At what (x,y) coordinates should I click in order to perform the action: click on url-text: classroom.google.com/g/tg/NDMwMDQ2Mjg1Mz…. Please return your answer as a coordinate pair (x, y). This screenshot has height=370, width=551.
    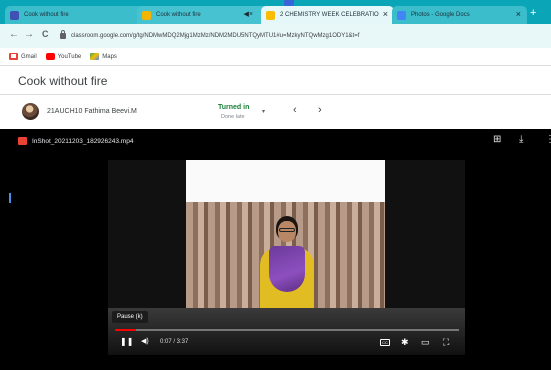
    Looking at the image, I should click on (215, 36).